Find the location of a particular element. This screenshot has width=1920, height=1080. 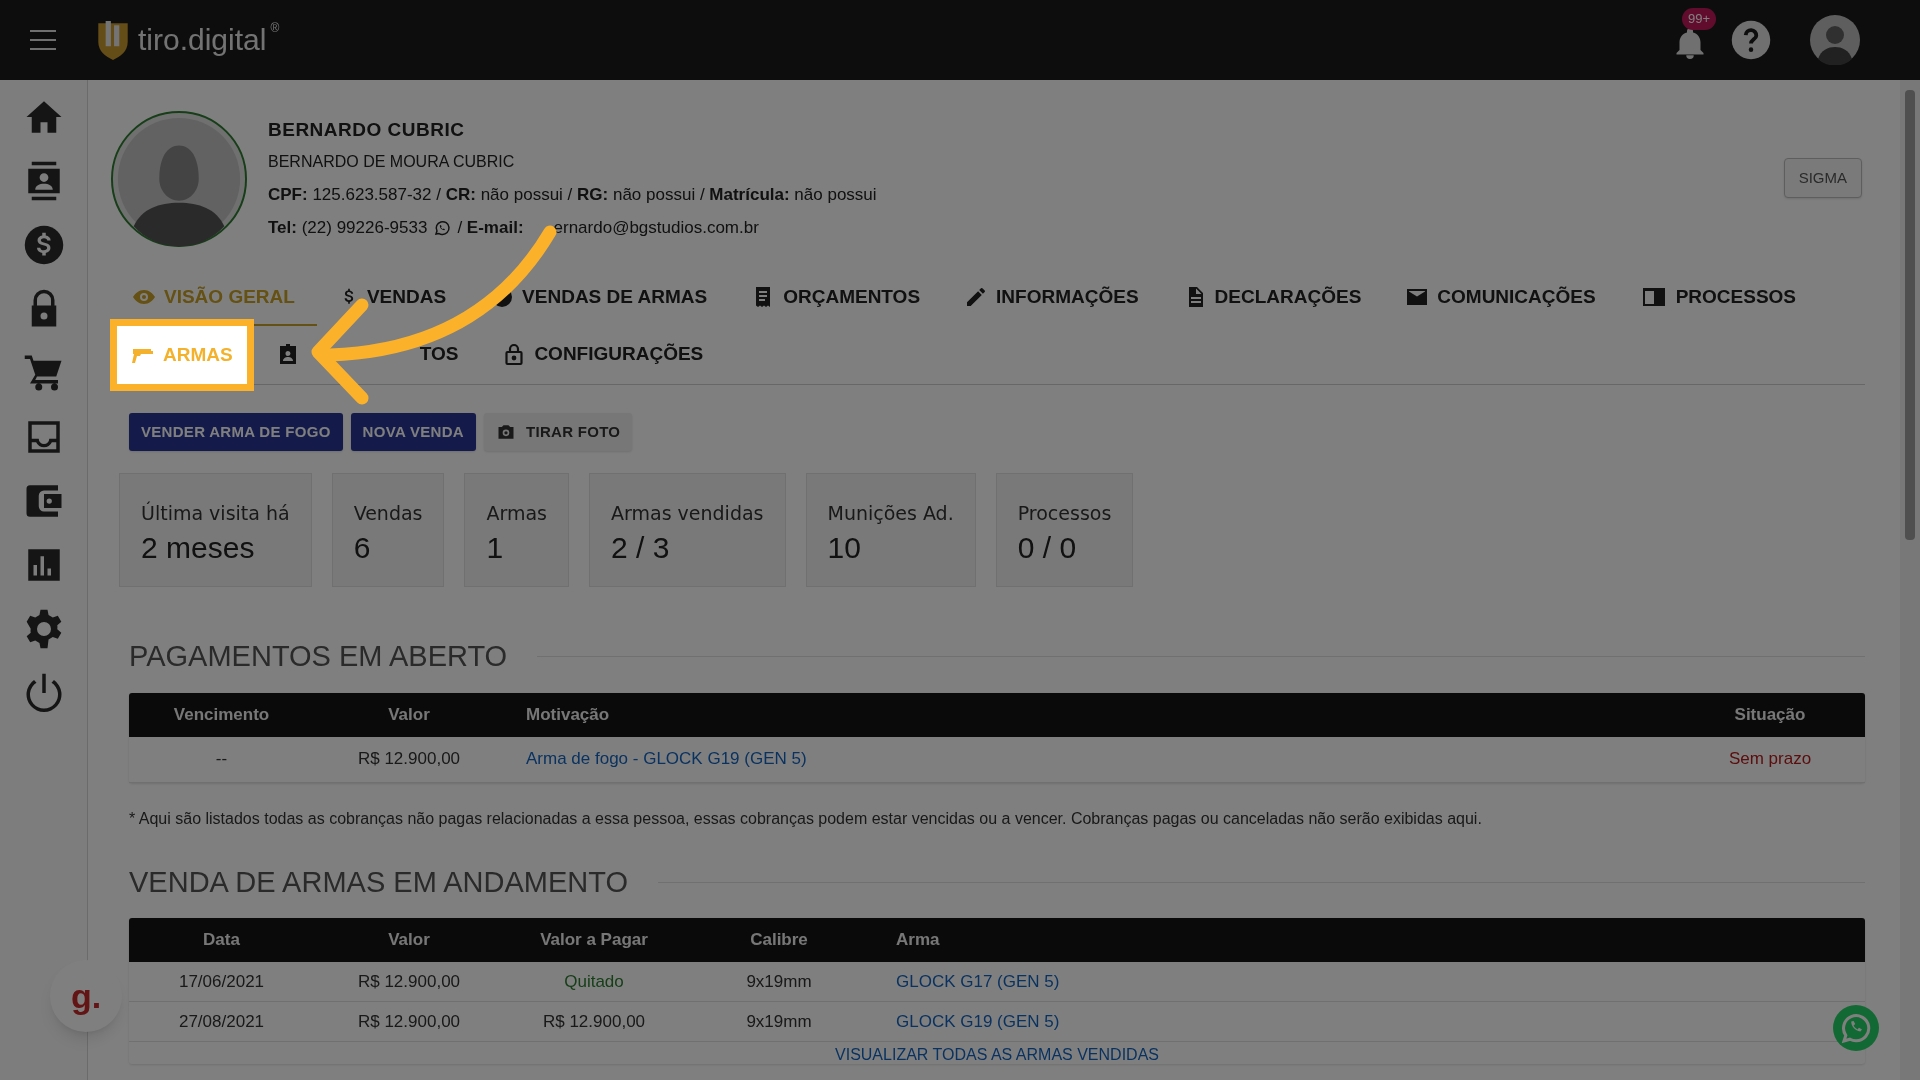

stat-value: 1 is located at coordinates (495, 548).